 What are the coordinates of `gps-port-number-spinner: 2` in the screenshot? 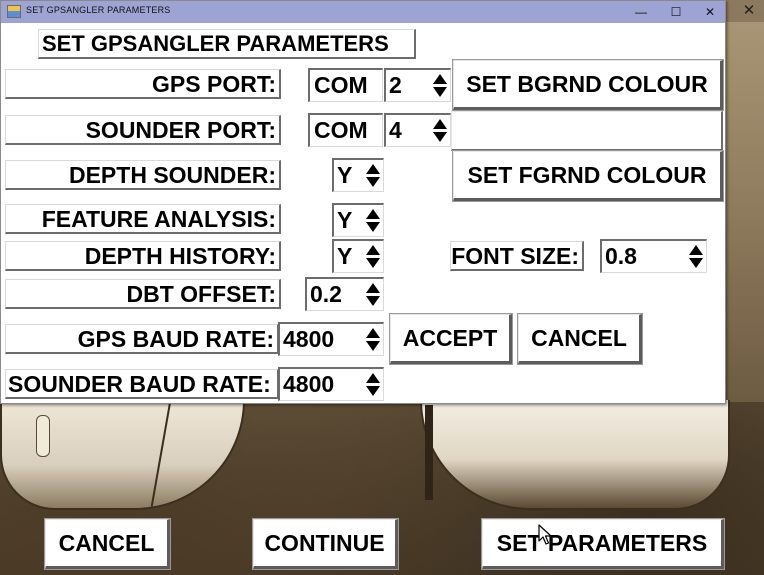 It's located at (417, 85).